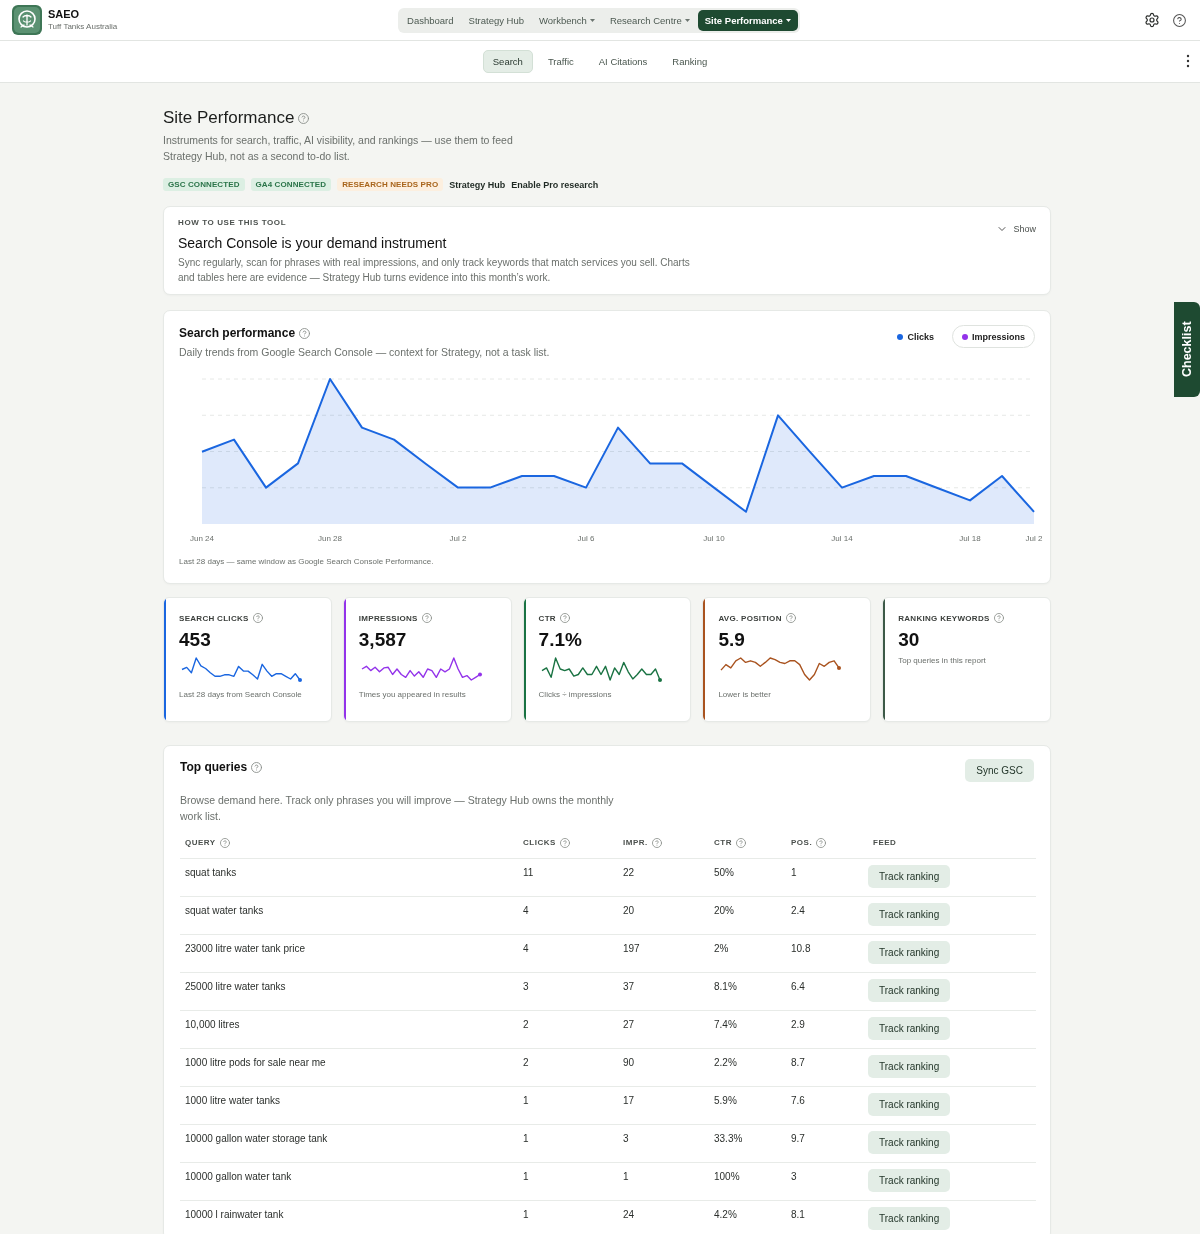 The image size is (1200, 1234). Describe the element at coordinates (507, 61) in the screenshot. I see `tab: Search` at that location.